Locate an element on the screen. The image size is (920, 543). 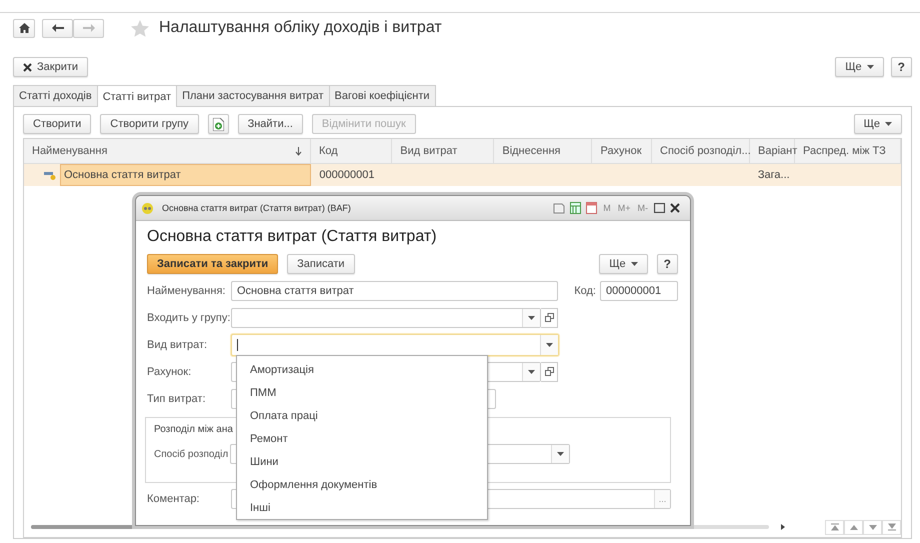
dialog-window-title: Основна стаття витрат (Стаття витрат) (BAF) is located at coordinates (256, 208).